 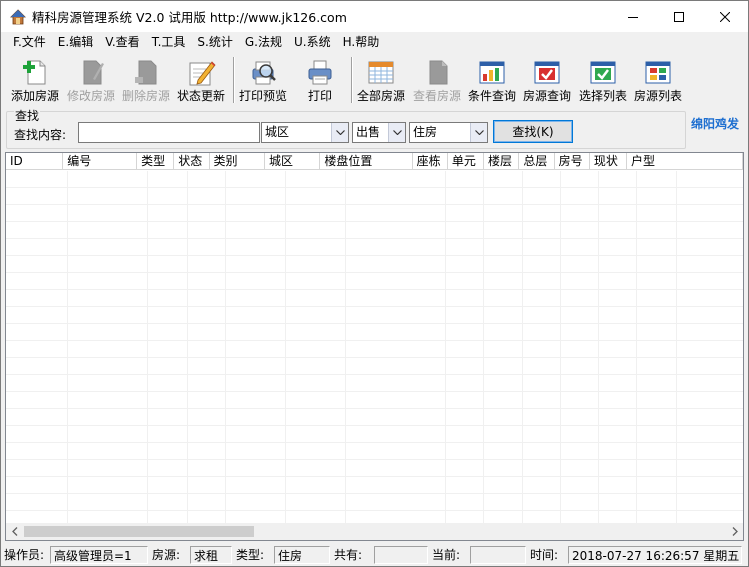 What do you see at coordinates (14, 531) in the screenshot?
I see `scroll-left-icon` at bounding box center [14, 531].